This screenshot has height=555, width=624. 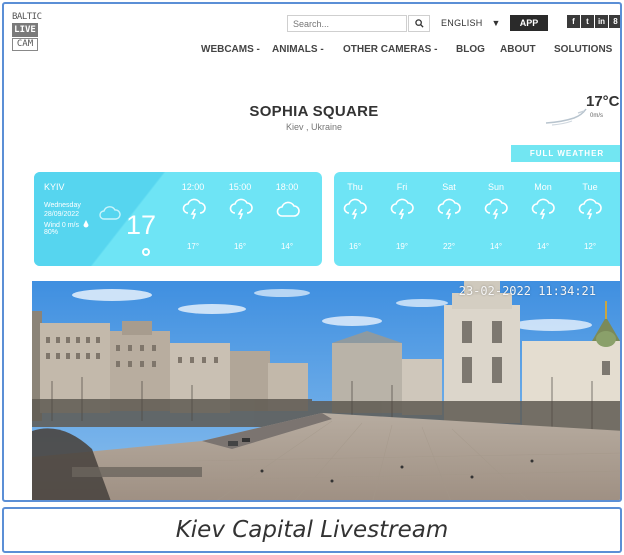 What do you see at coordinates (565, 153) in the screenshot?
I see `full-weather-button: FULL WEATHER` at bounding box center [565, 153].